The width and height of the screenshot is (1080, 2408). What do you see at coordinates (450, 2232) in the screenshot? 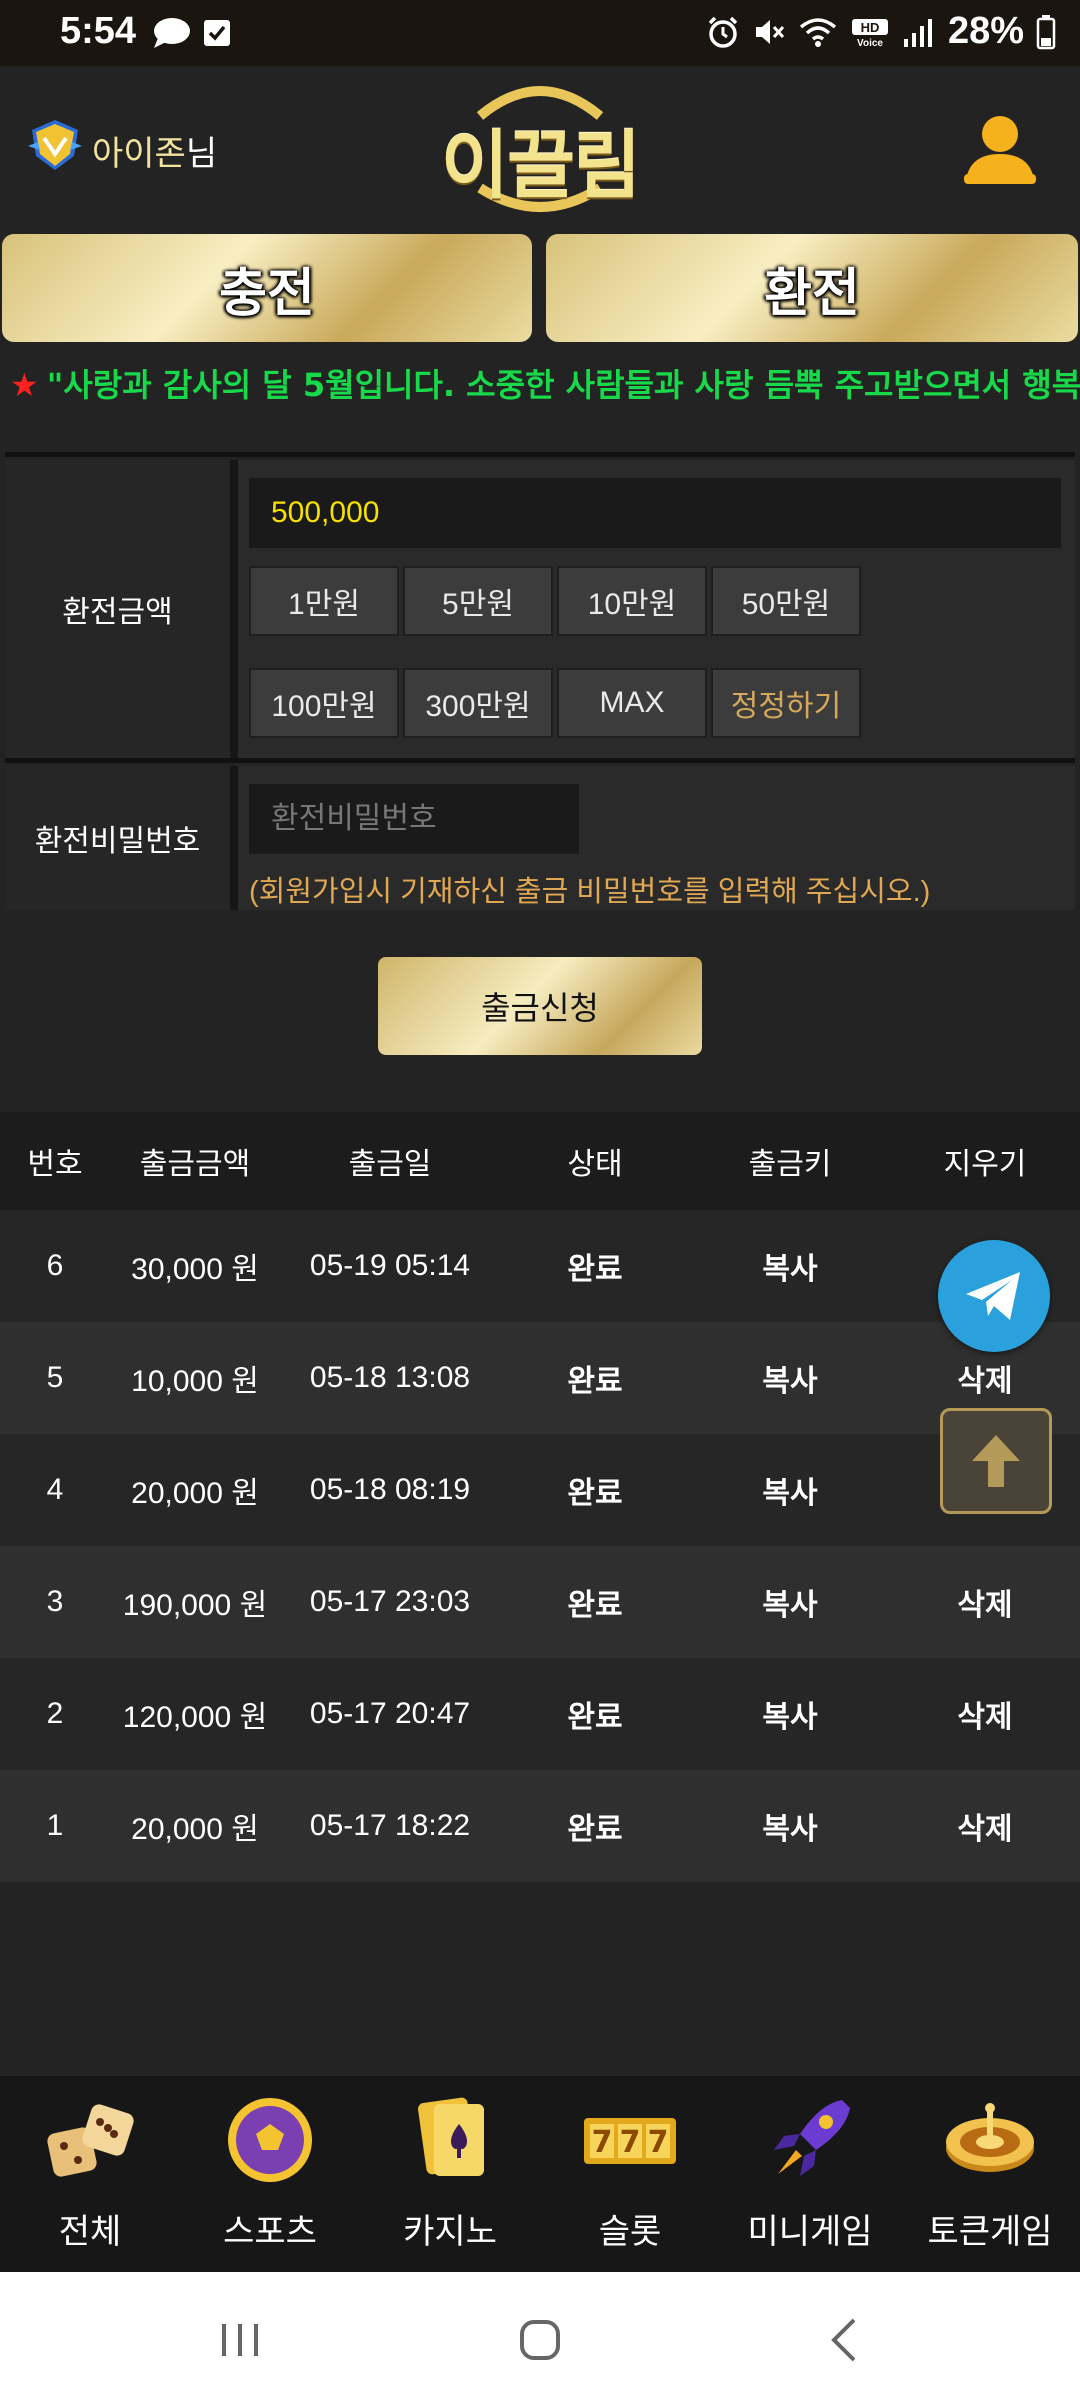
I see `nav-label: 카지노` at bounding box center [450, 2232].